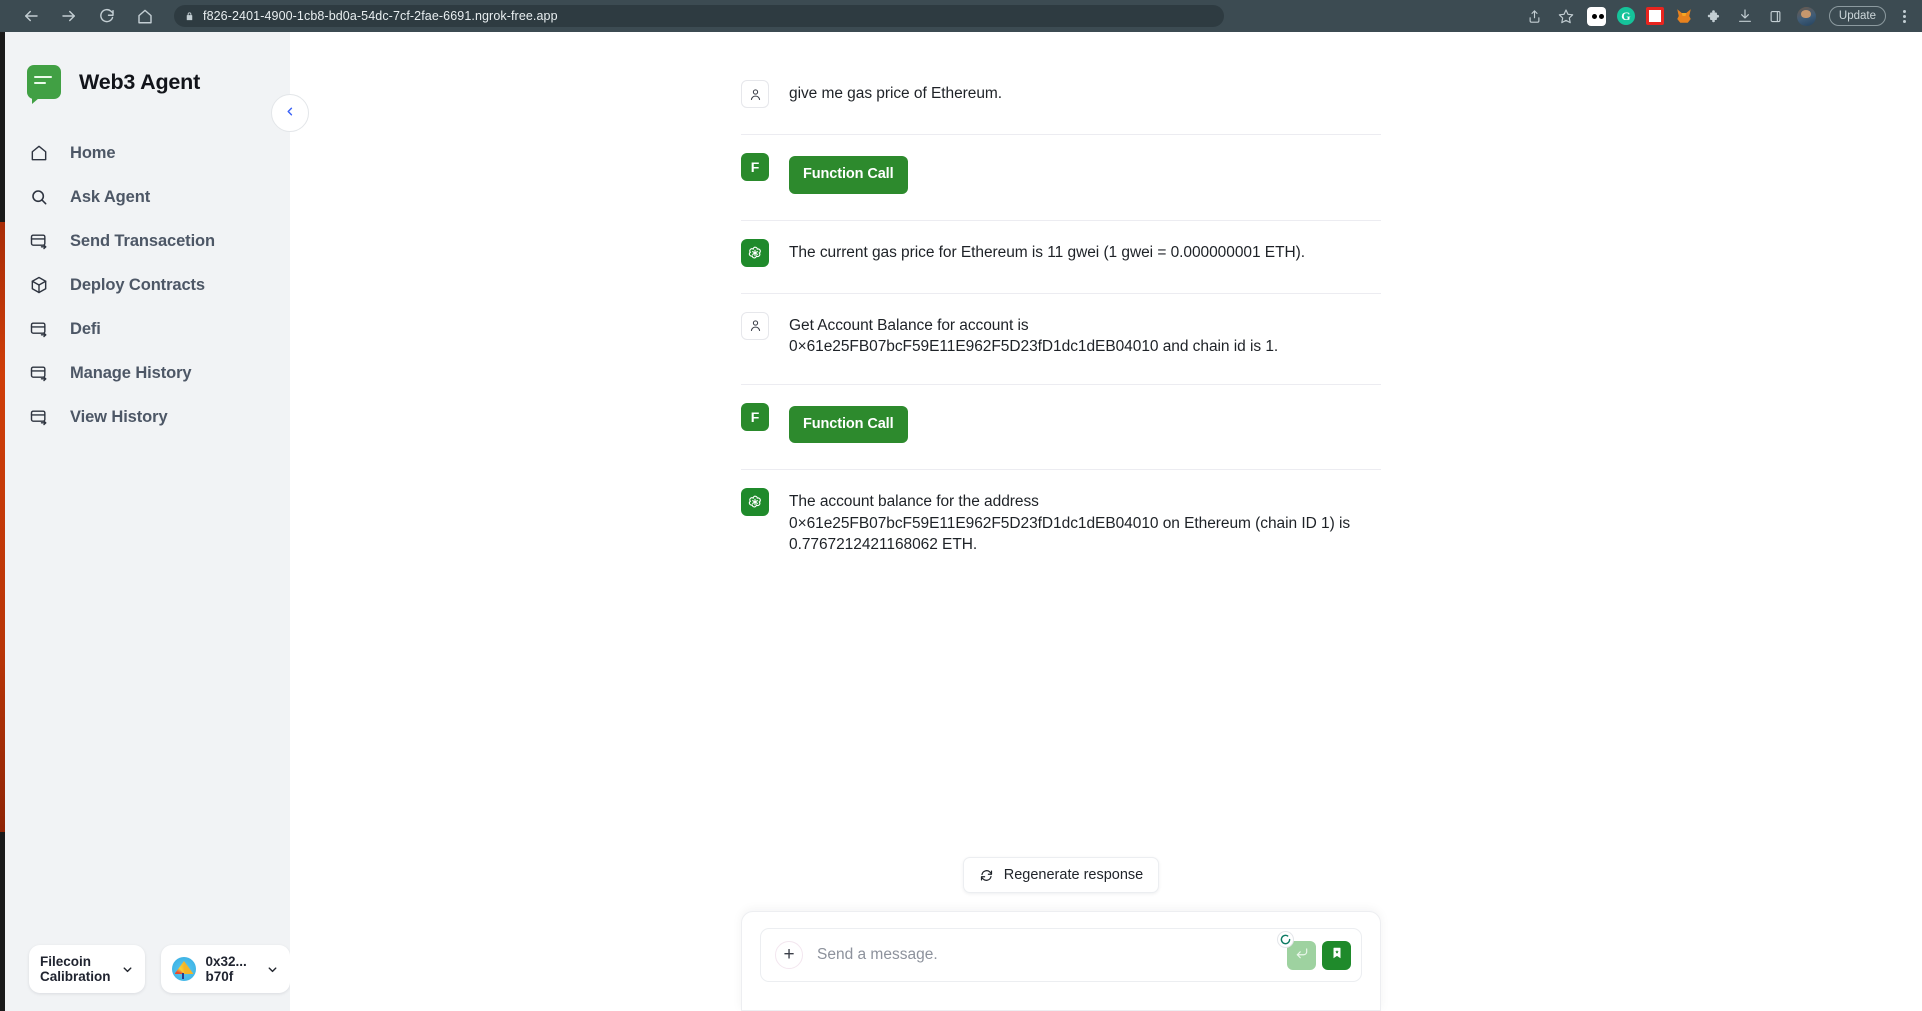  I want to click on update-button: Update, so click(1857, 16).